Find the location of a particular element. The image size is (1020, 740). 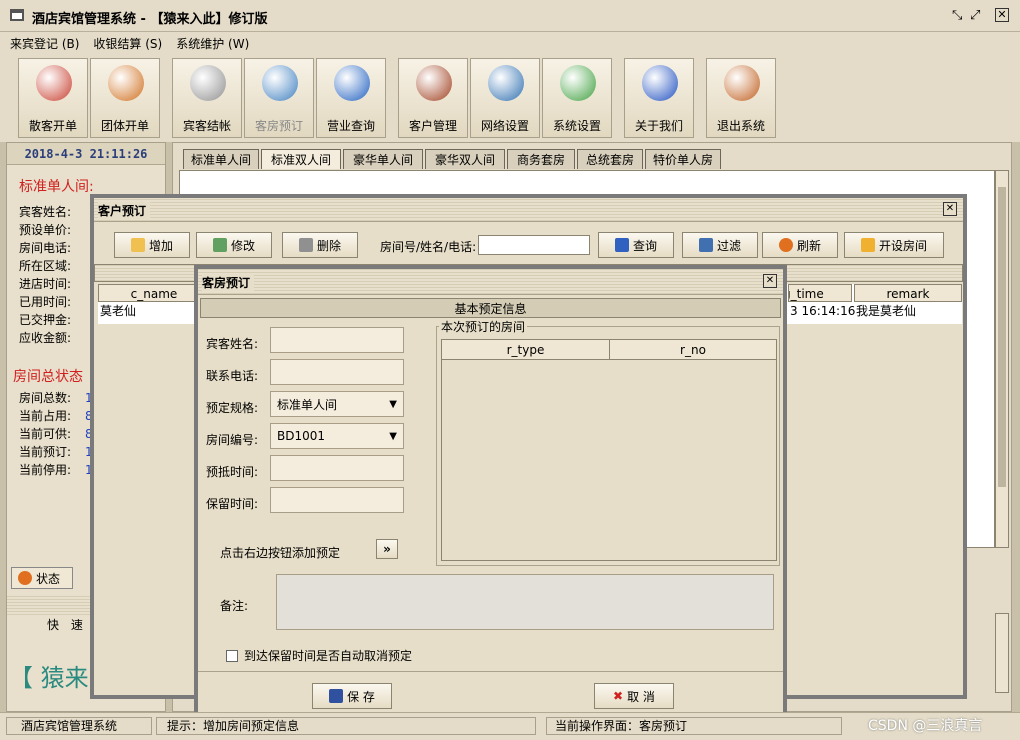

room-tab-1: 标准单人间 is located at coordinates (221, 159).